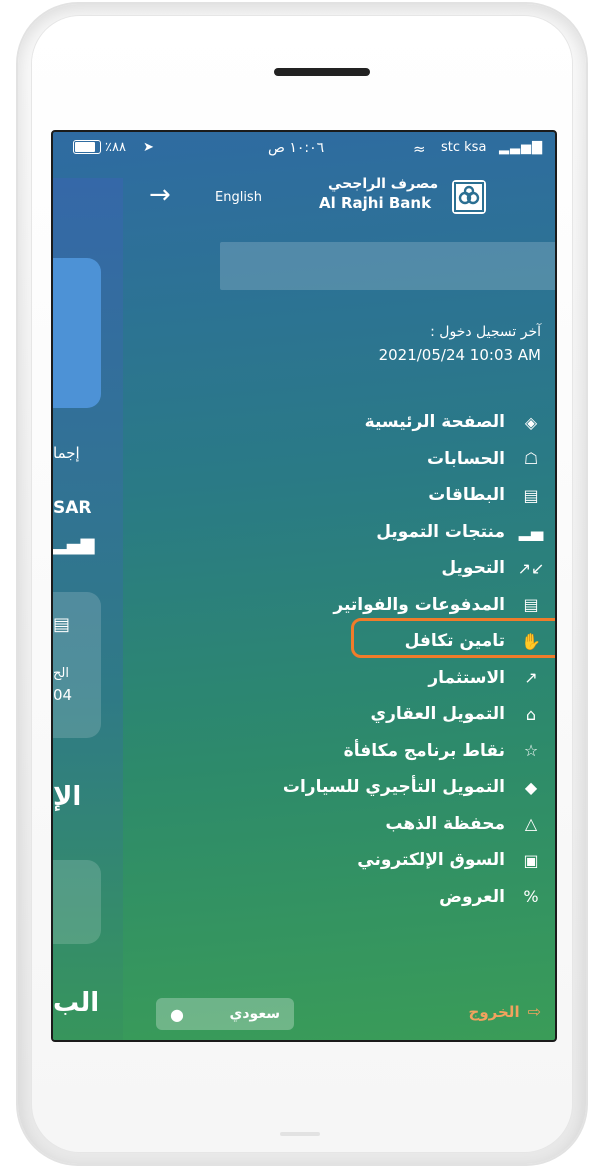 The width and height of the screenshot is (605, 1173). I want to click on phone-speaker, so click(322, 72).